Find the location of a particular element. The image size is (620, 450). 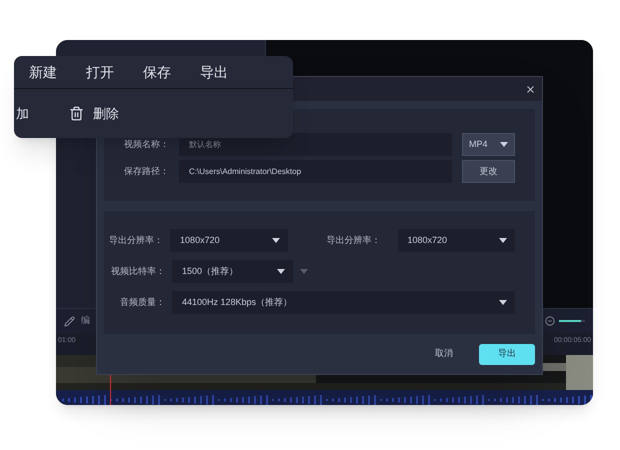

close-icon is located at coordinates (530, 89).